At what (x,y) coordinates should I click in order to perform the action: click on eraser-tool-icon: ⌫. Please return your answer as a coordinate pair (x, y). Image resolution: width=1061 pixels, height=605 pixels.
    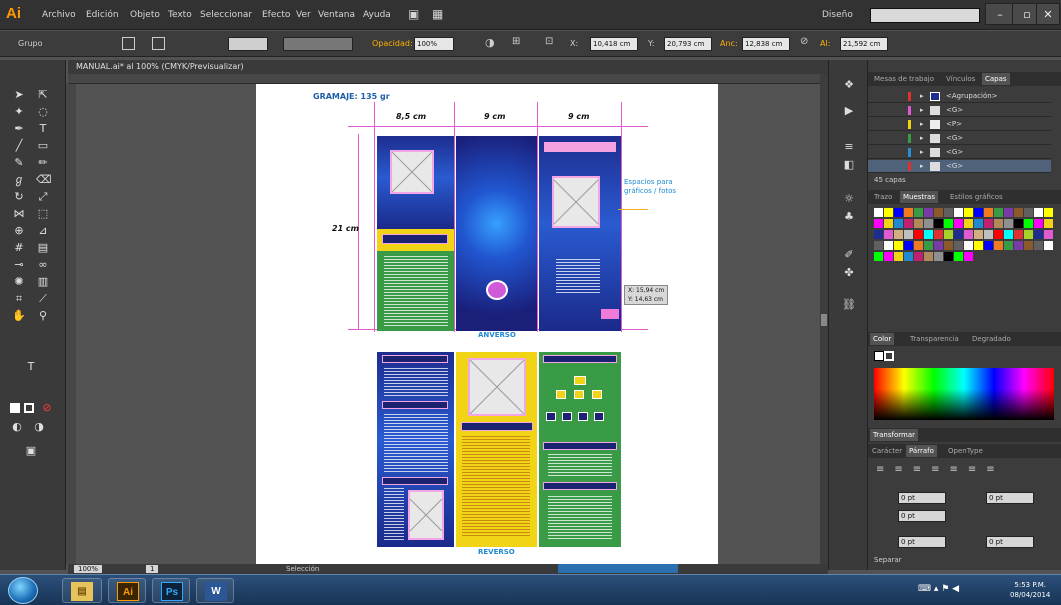
    Looking at the image, I should click on (44, 179).